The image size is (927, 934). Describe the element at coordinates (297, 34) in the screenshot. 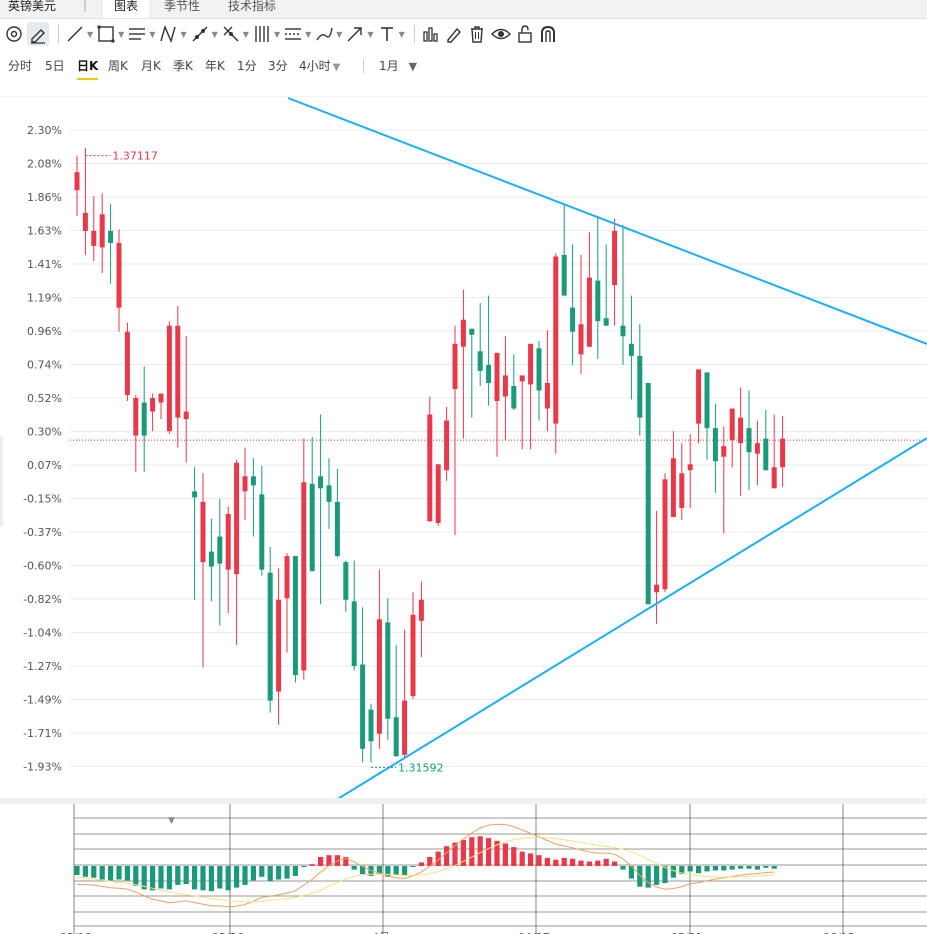

I see `channel-tool-icon: ▼` at that location.